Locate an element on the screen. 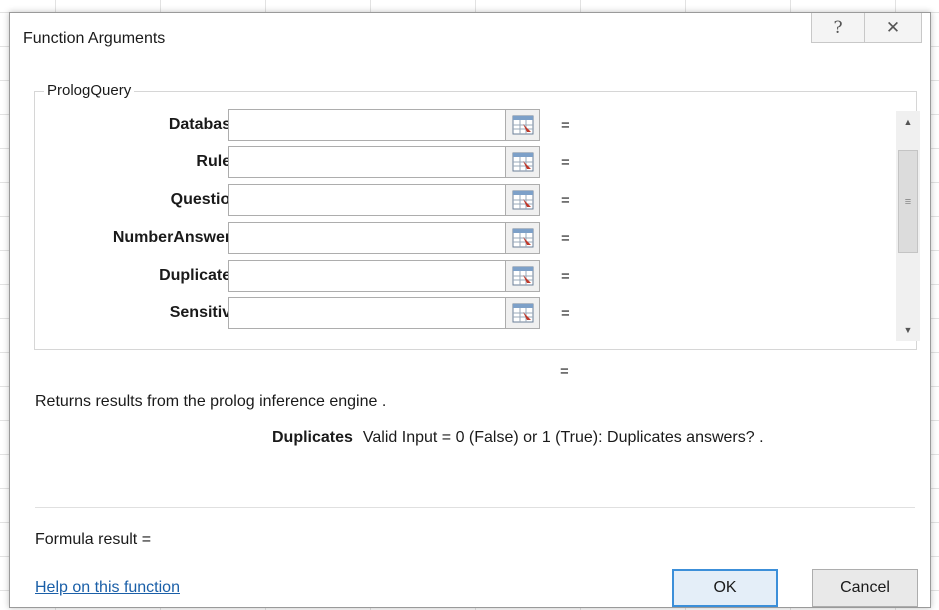  argument-help-name: Duplicates is located at coordinates (312, 437).